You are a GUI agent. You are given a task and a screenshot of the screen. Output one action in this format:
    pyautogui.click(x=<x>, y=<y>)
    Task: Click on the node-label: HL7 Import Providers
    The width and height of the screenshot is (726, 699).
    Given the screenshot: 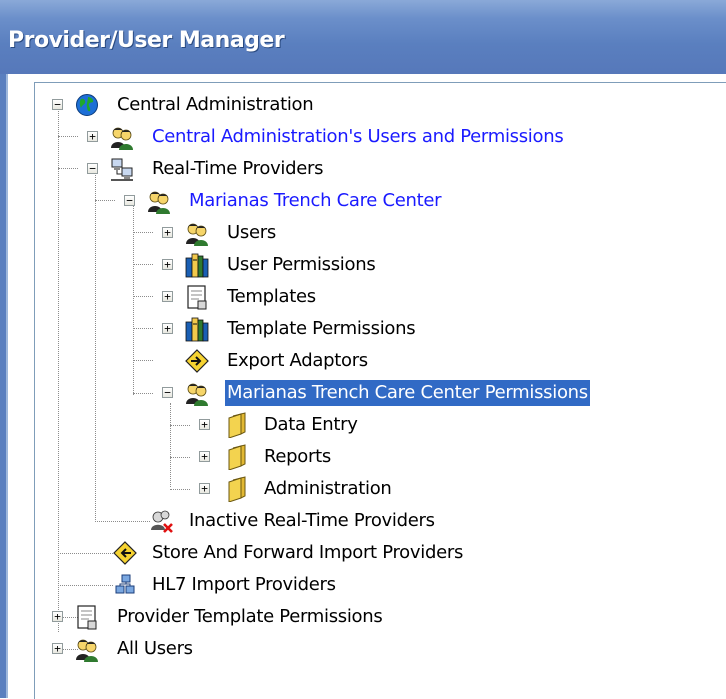 What is the action you would take?
    pyautogui.click(x=244, y=584)
    